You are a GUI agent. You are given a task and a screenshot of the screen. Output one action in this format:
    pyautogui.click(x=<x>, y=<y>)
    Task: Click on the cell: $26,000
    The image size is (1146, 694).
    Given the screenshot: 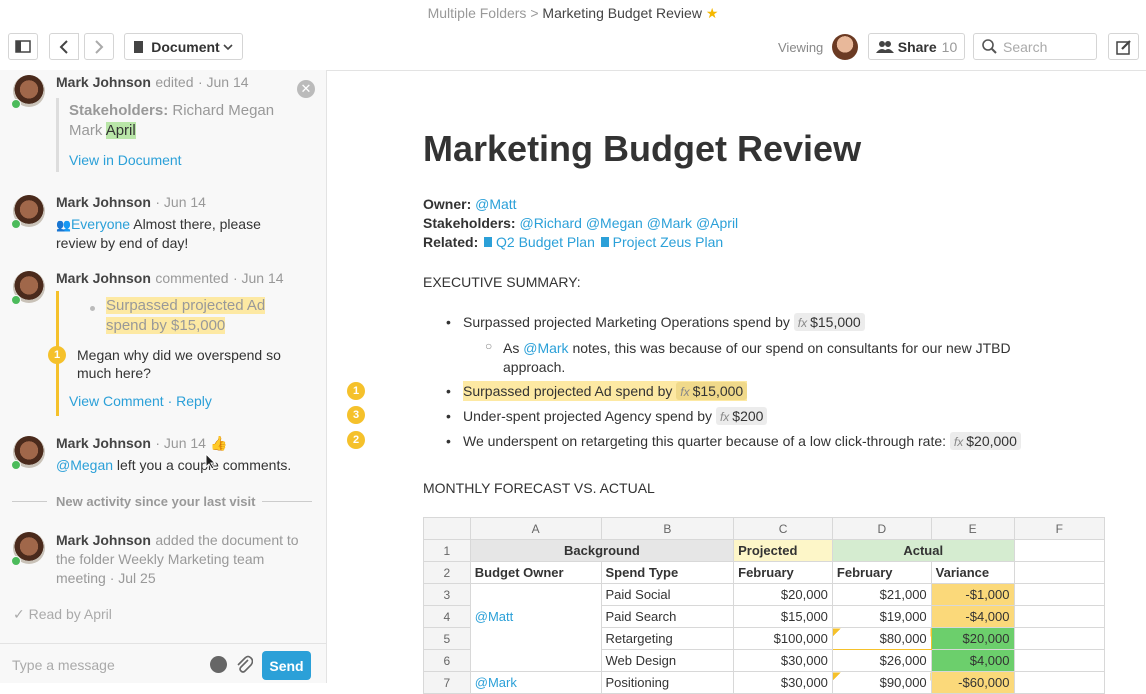 What is the action you would take?
    pyautogui.click(x=881, y=660)
    